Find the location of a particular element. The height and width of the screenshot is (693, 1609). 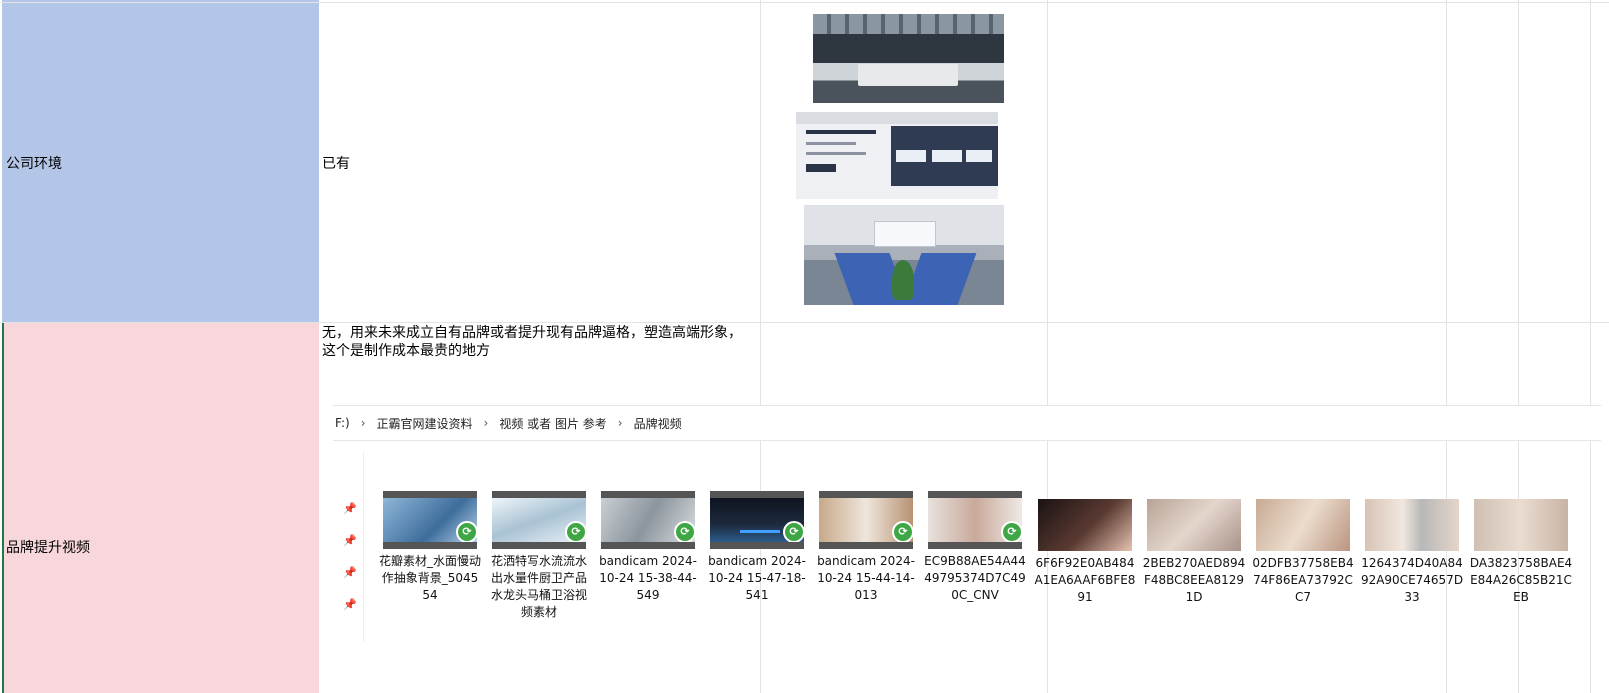

file-tile: ⟳ bandicam 2024-10-24 15-44-14-013 is located at coordinates (866, 547).